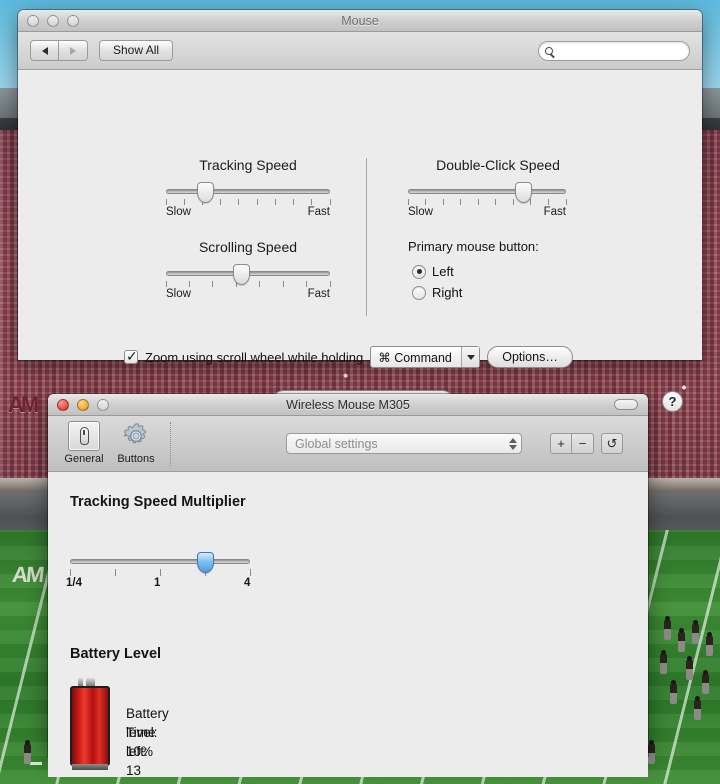  Describe the element at coordinates (116, 654) in the screenshot. I see `battery-level-heading: Battery Level` at that location.